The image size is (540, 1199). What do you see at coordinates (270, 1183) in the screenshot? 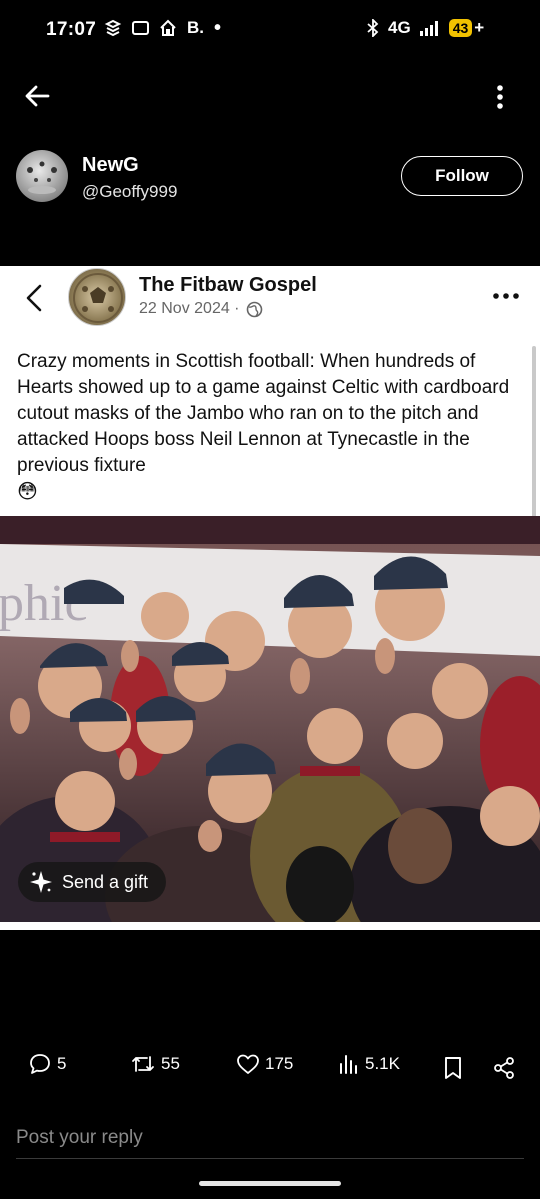
I see `home-indicator` at bounding box center [270, 1183].